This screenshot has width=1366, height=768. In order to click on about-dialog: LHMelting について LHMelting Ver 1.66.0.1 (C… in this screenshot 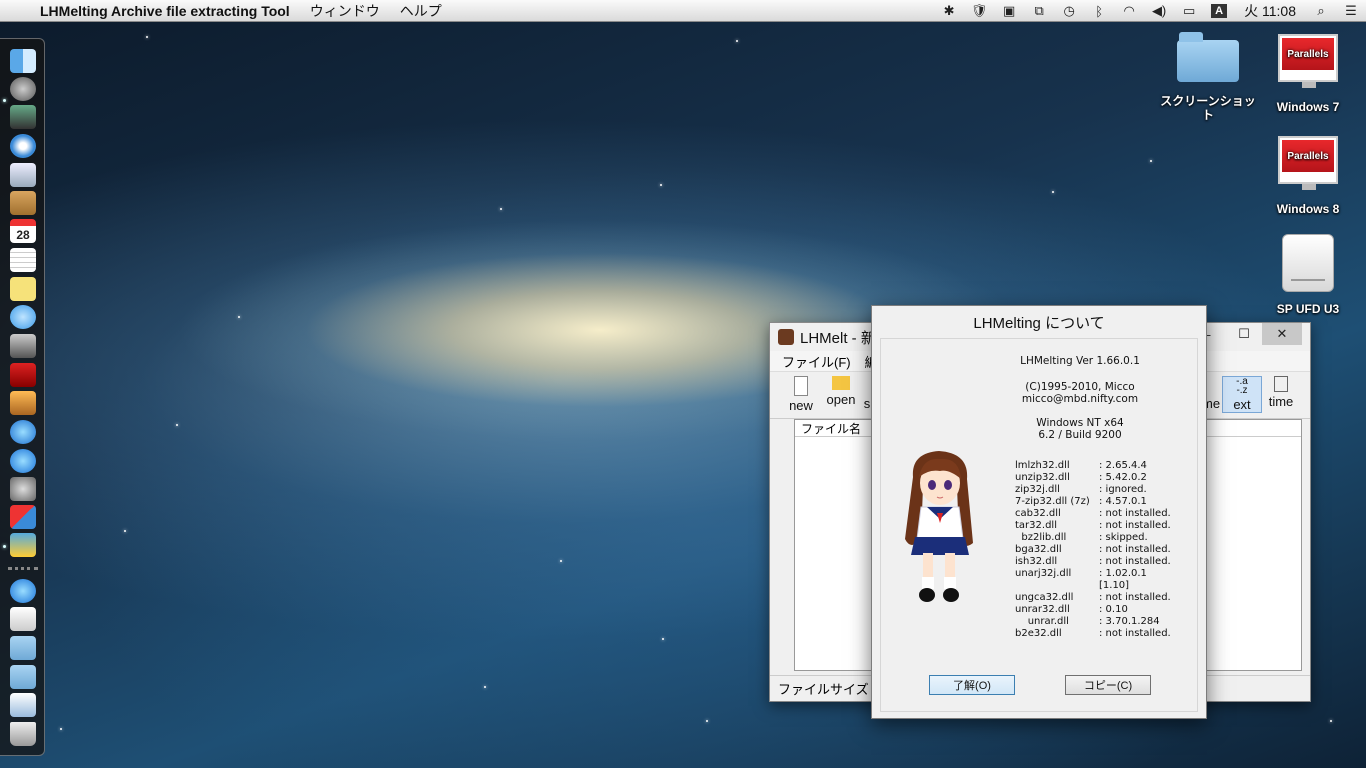, I will do `click(1039, 512)`.